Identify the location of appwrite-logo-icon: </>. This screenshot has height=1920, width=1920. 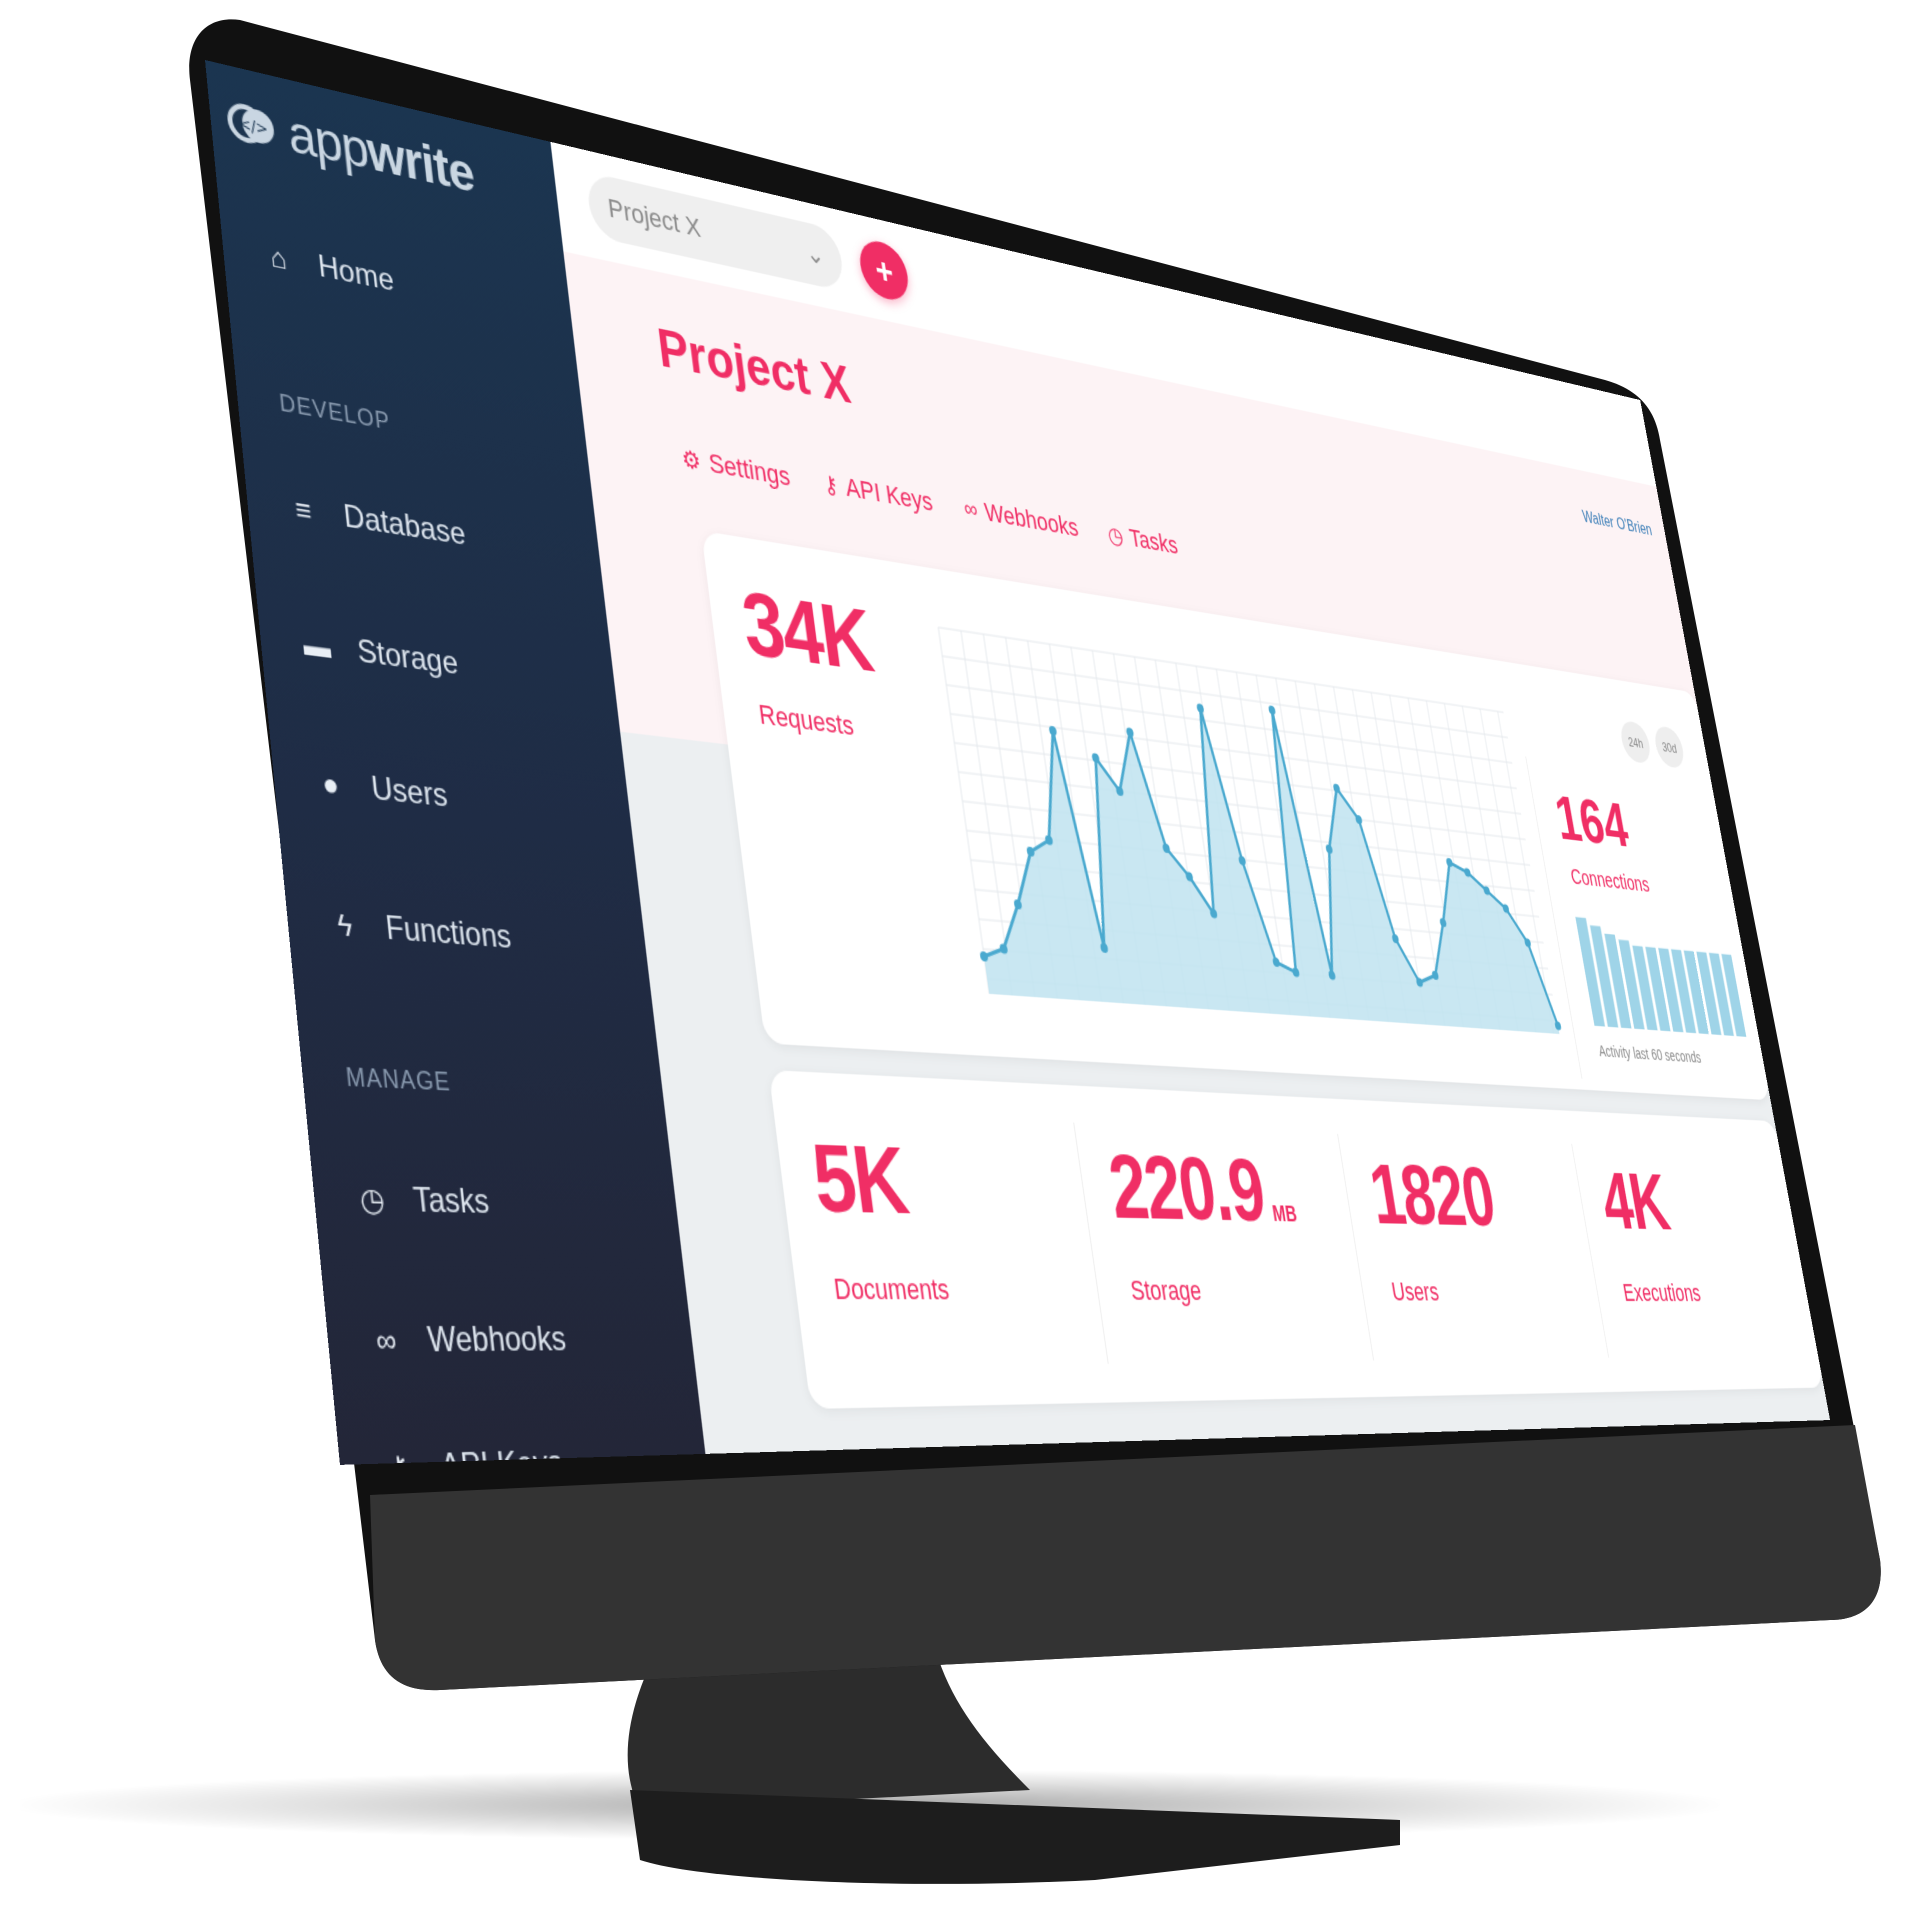
(252, 125).